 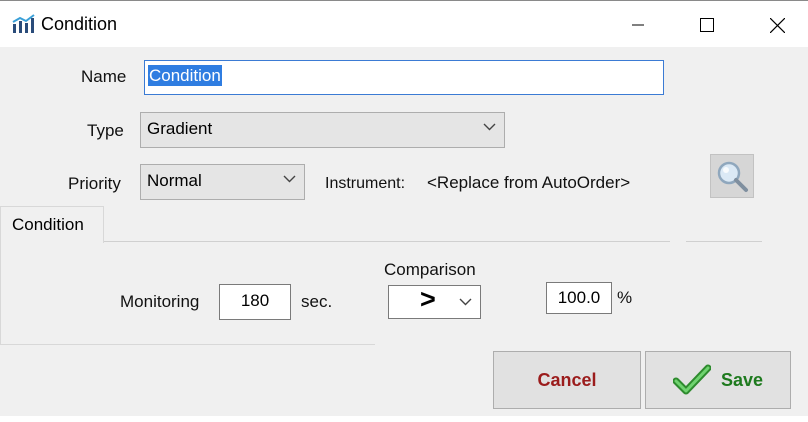 I want to click on monitoring-input: 180, so click(x=255, y=302).